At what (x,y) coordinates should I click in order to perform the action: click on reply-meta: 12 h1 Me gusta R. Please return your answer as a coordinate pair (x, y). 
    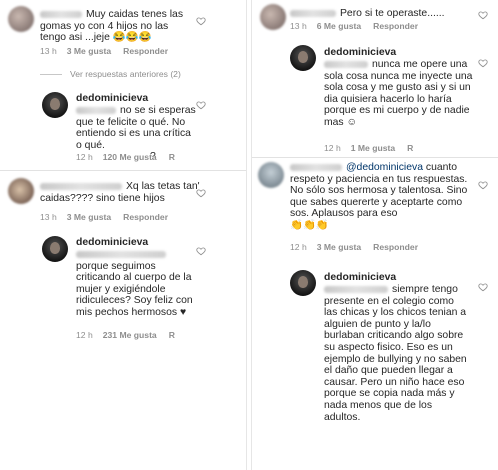
    Looking at the image, I should click on (369, 148).